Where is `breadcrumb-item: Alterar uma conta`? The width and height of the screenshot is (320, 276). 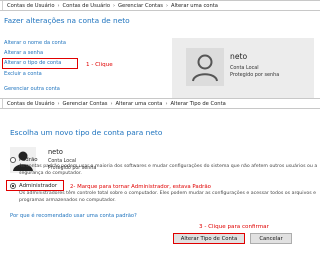 breadcrumb-item: Alterar uma conta is located at coordinates (138, 104).